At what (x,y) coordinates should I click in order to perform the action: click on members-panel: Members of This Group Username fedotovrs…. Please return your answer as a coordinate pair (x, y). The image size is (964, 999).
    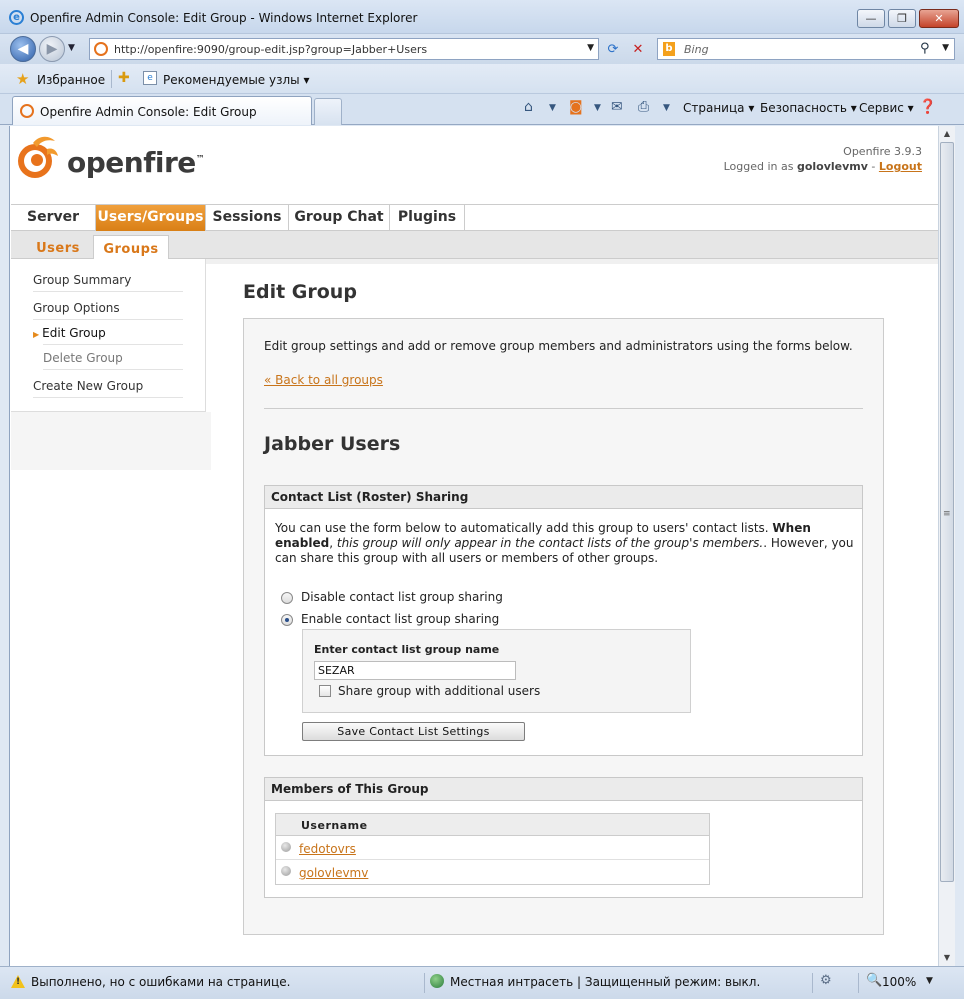
    Looking at the image, I should click on (563, 837).